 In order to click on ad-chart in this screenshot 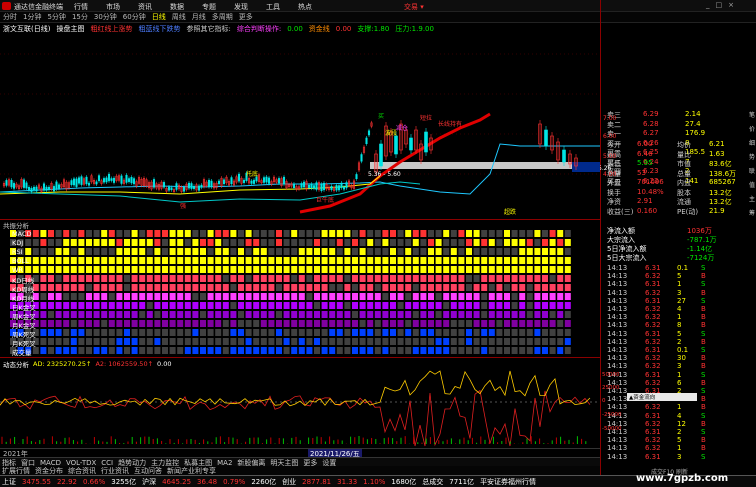, I will do `click(300, 407)`.